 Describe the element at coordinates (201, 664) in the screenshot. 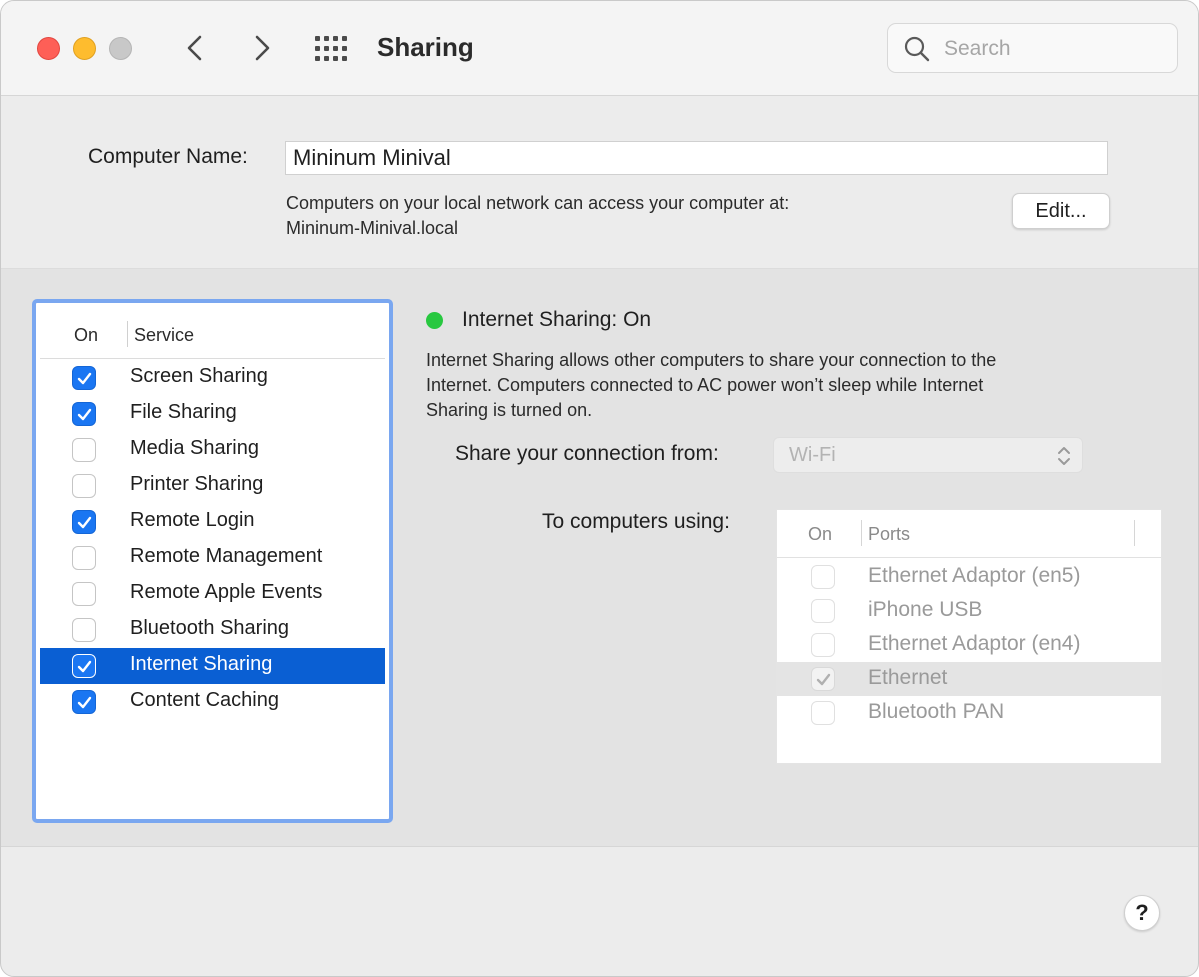

I see `service-label: Internet Sharing` at that location.